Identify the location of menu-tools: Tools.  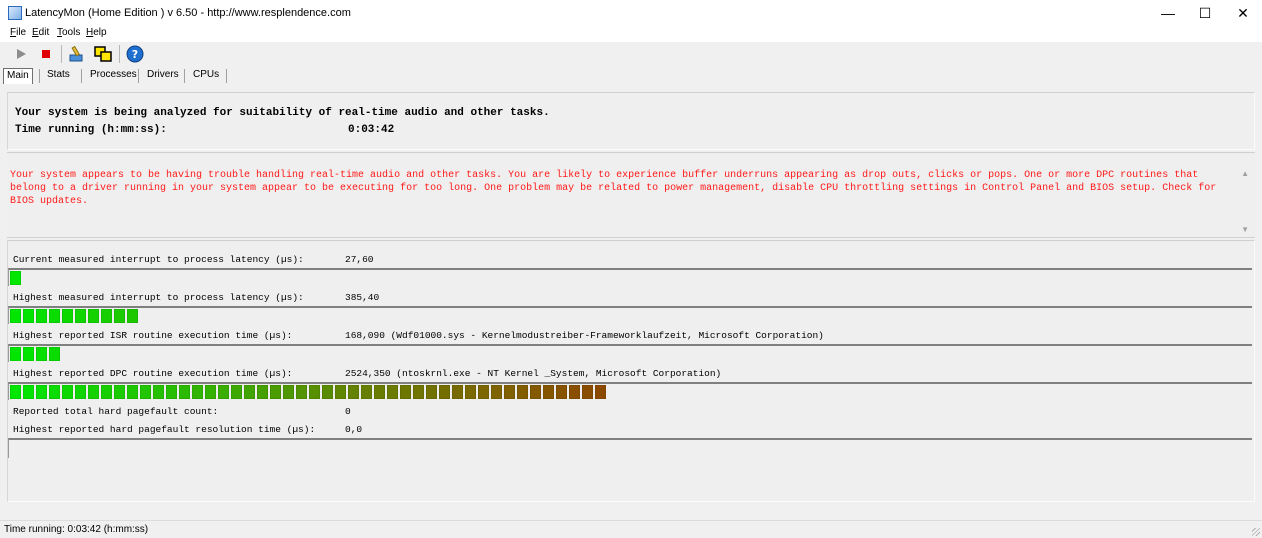
(68, 32).